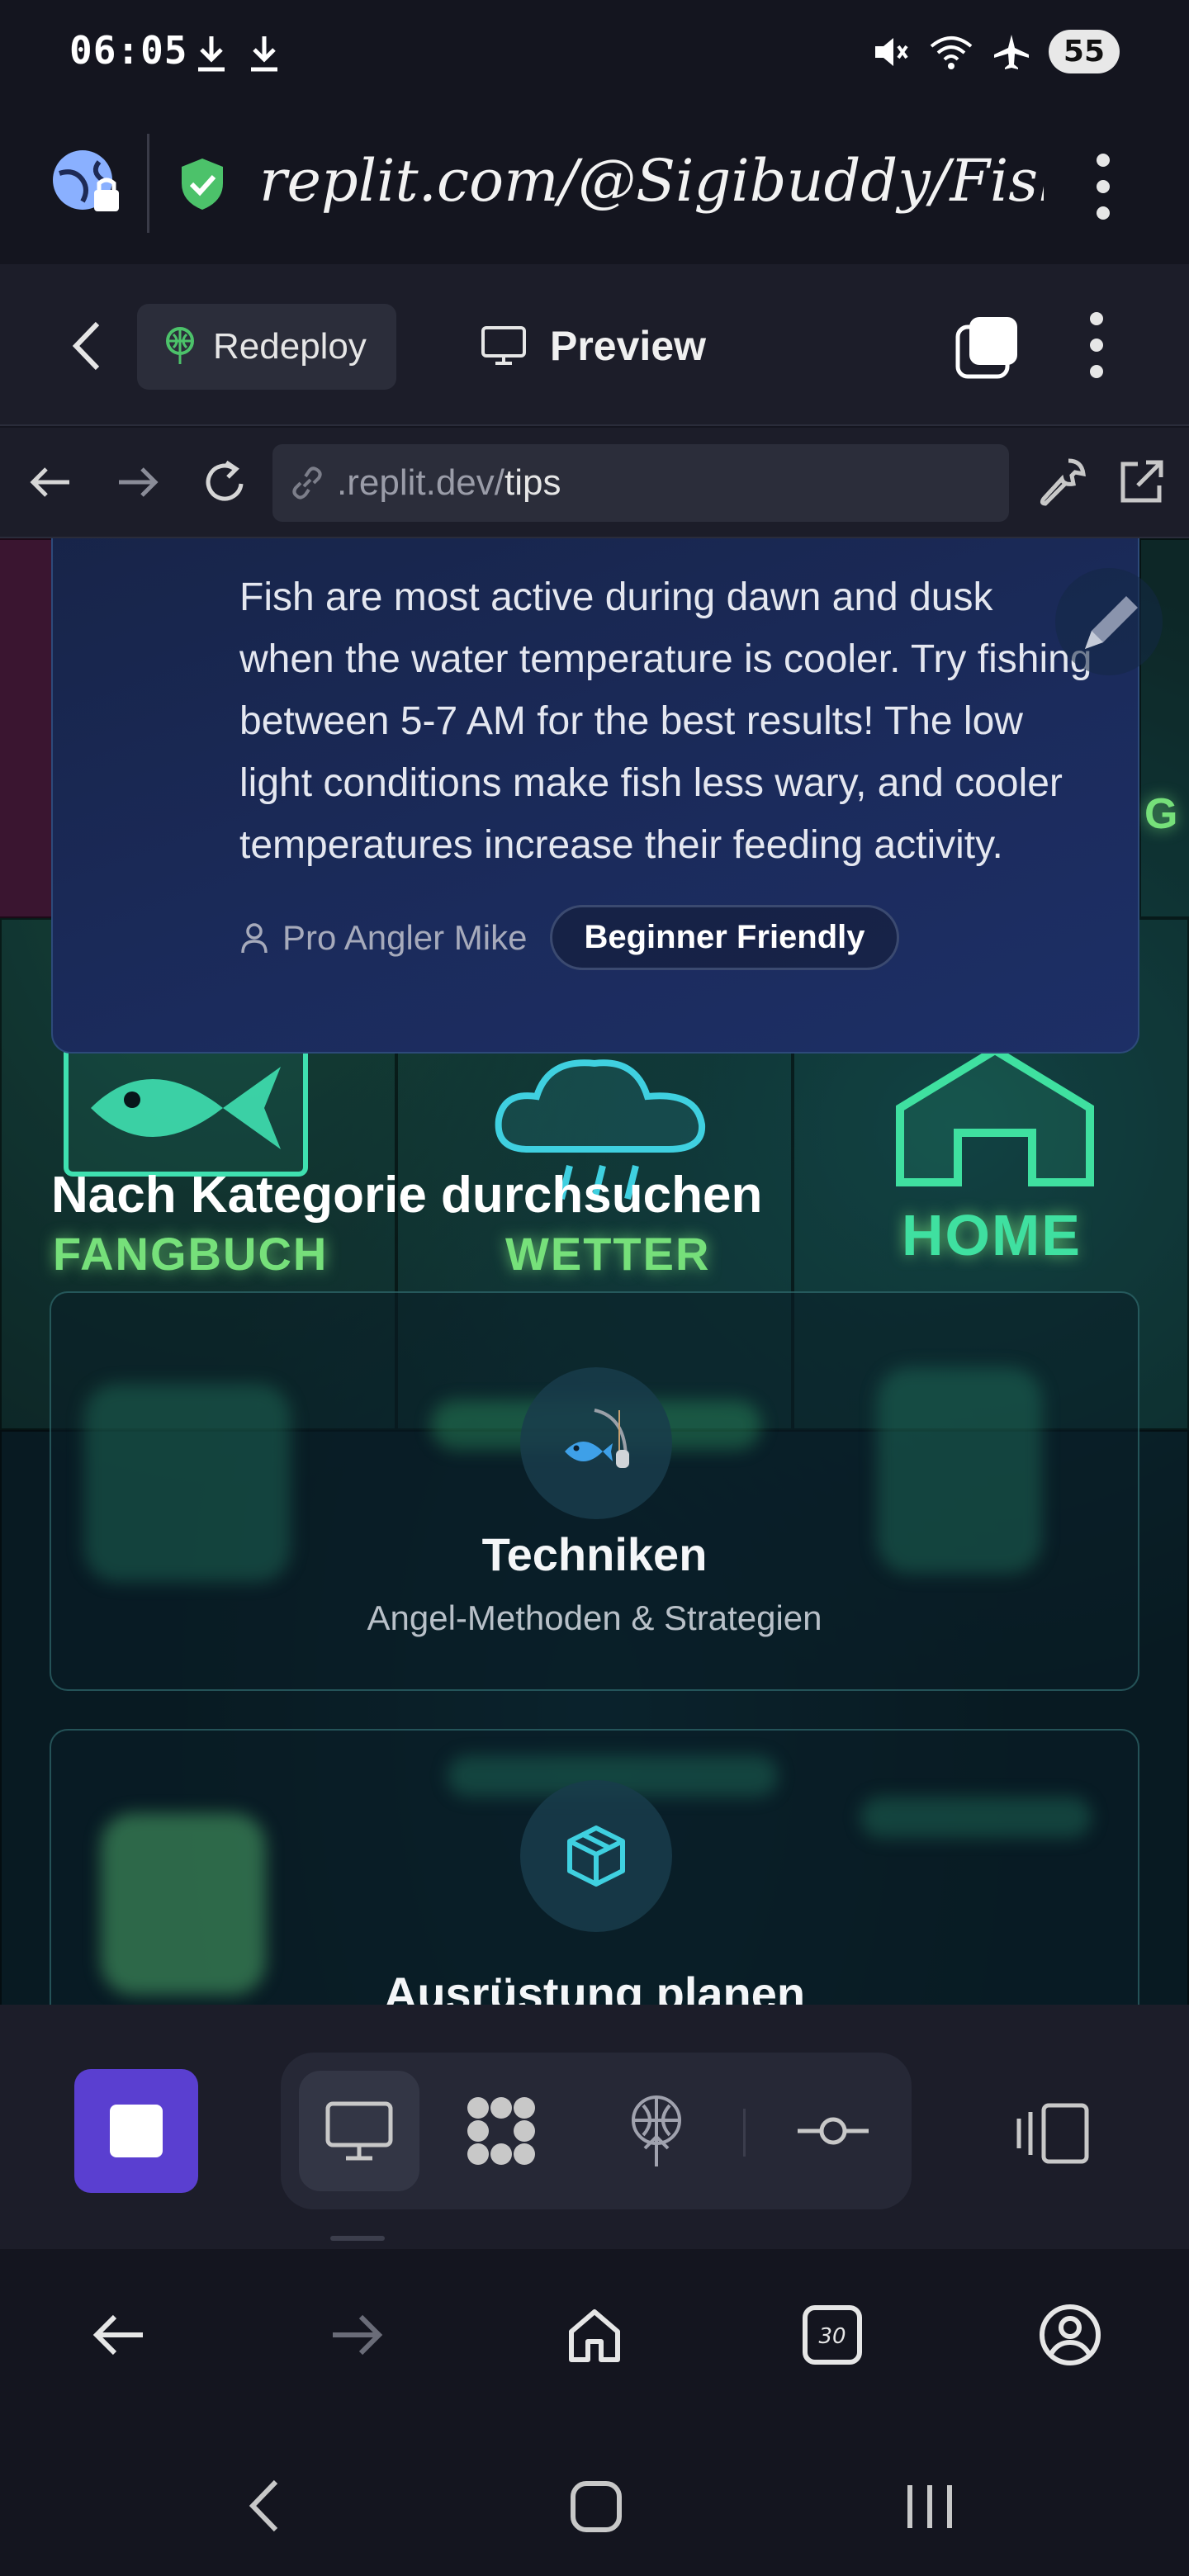  I want to click on stop-icon, so click(136, 2131).